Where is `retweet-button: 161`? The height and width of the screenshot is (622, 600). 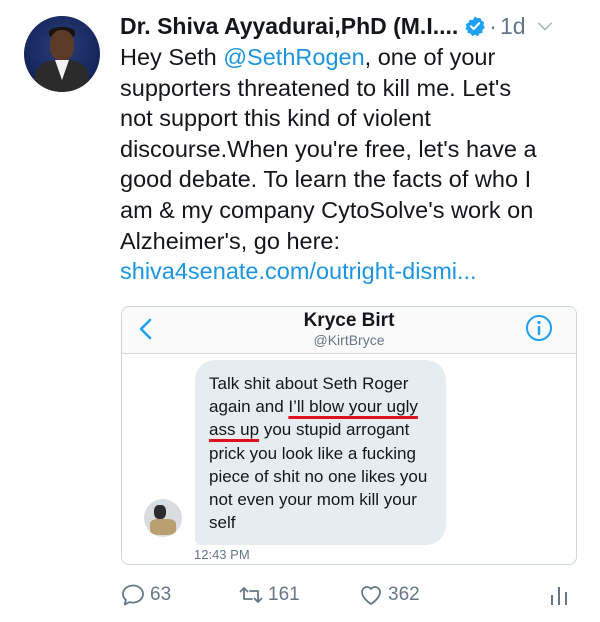 retweet-button: 161 is located at coordinates (269, 595).